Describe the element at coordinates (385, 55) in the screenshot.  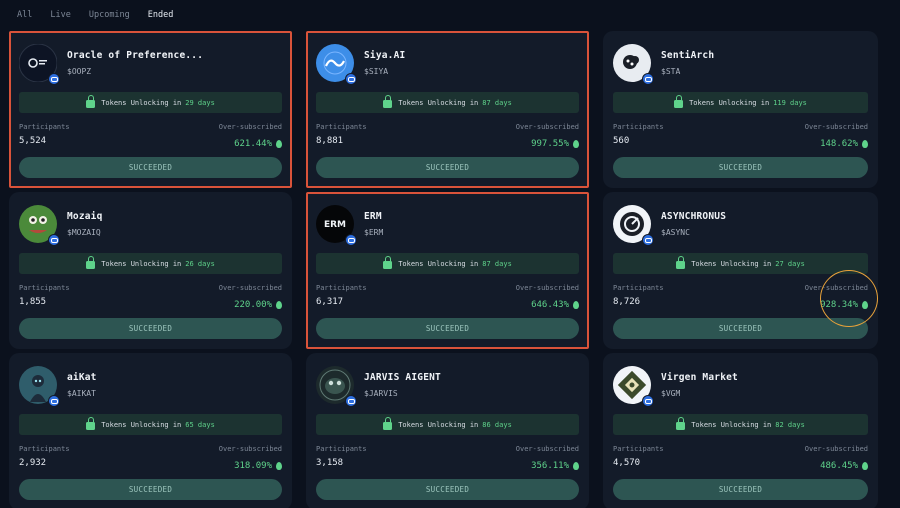
I see `project-name: Siya.AI` at that location.